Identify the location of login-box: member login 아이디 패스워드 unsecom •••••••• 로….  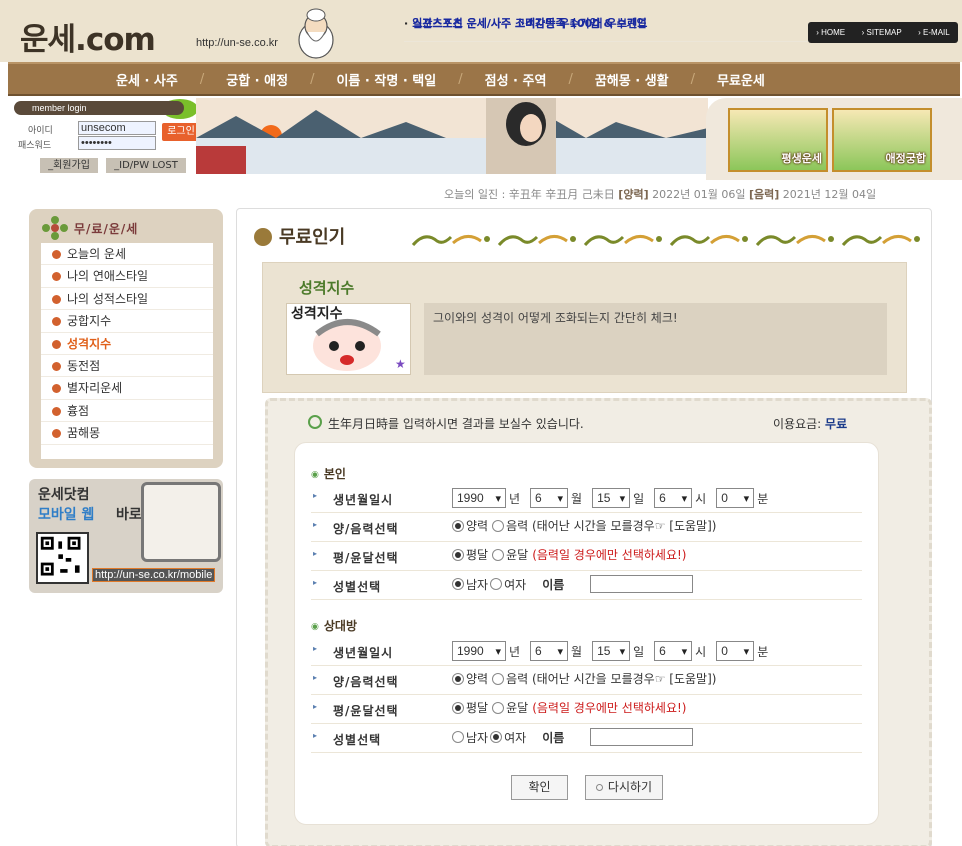
(107, 138).